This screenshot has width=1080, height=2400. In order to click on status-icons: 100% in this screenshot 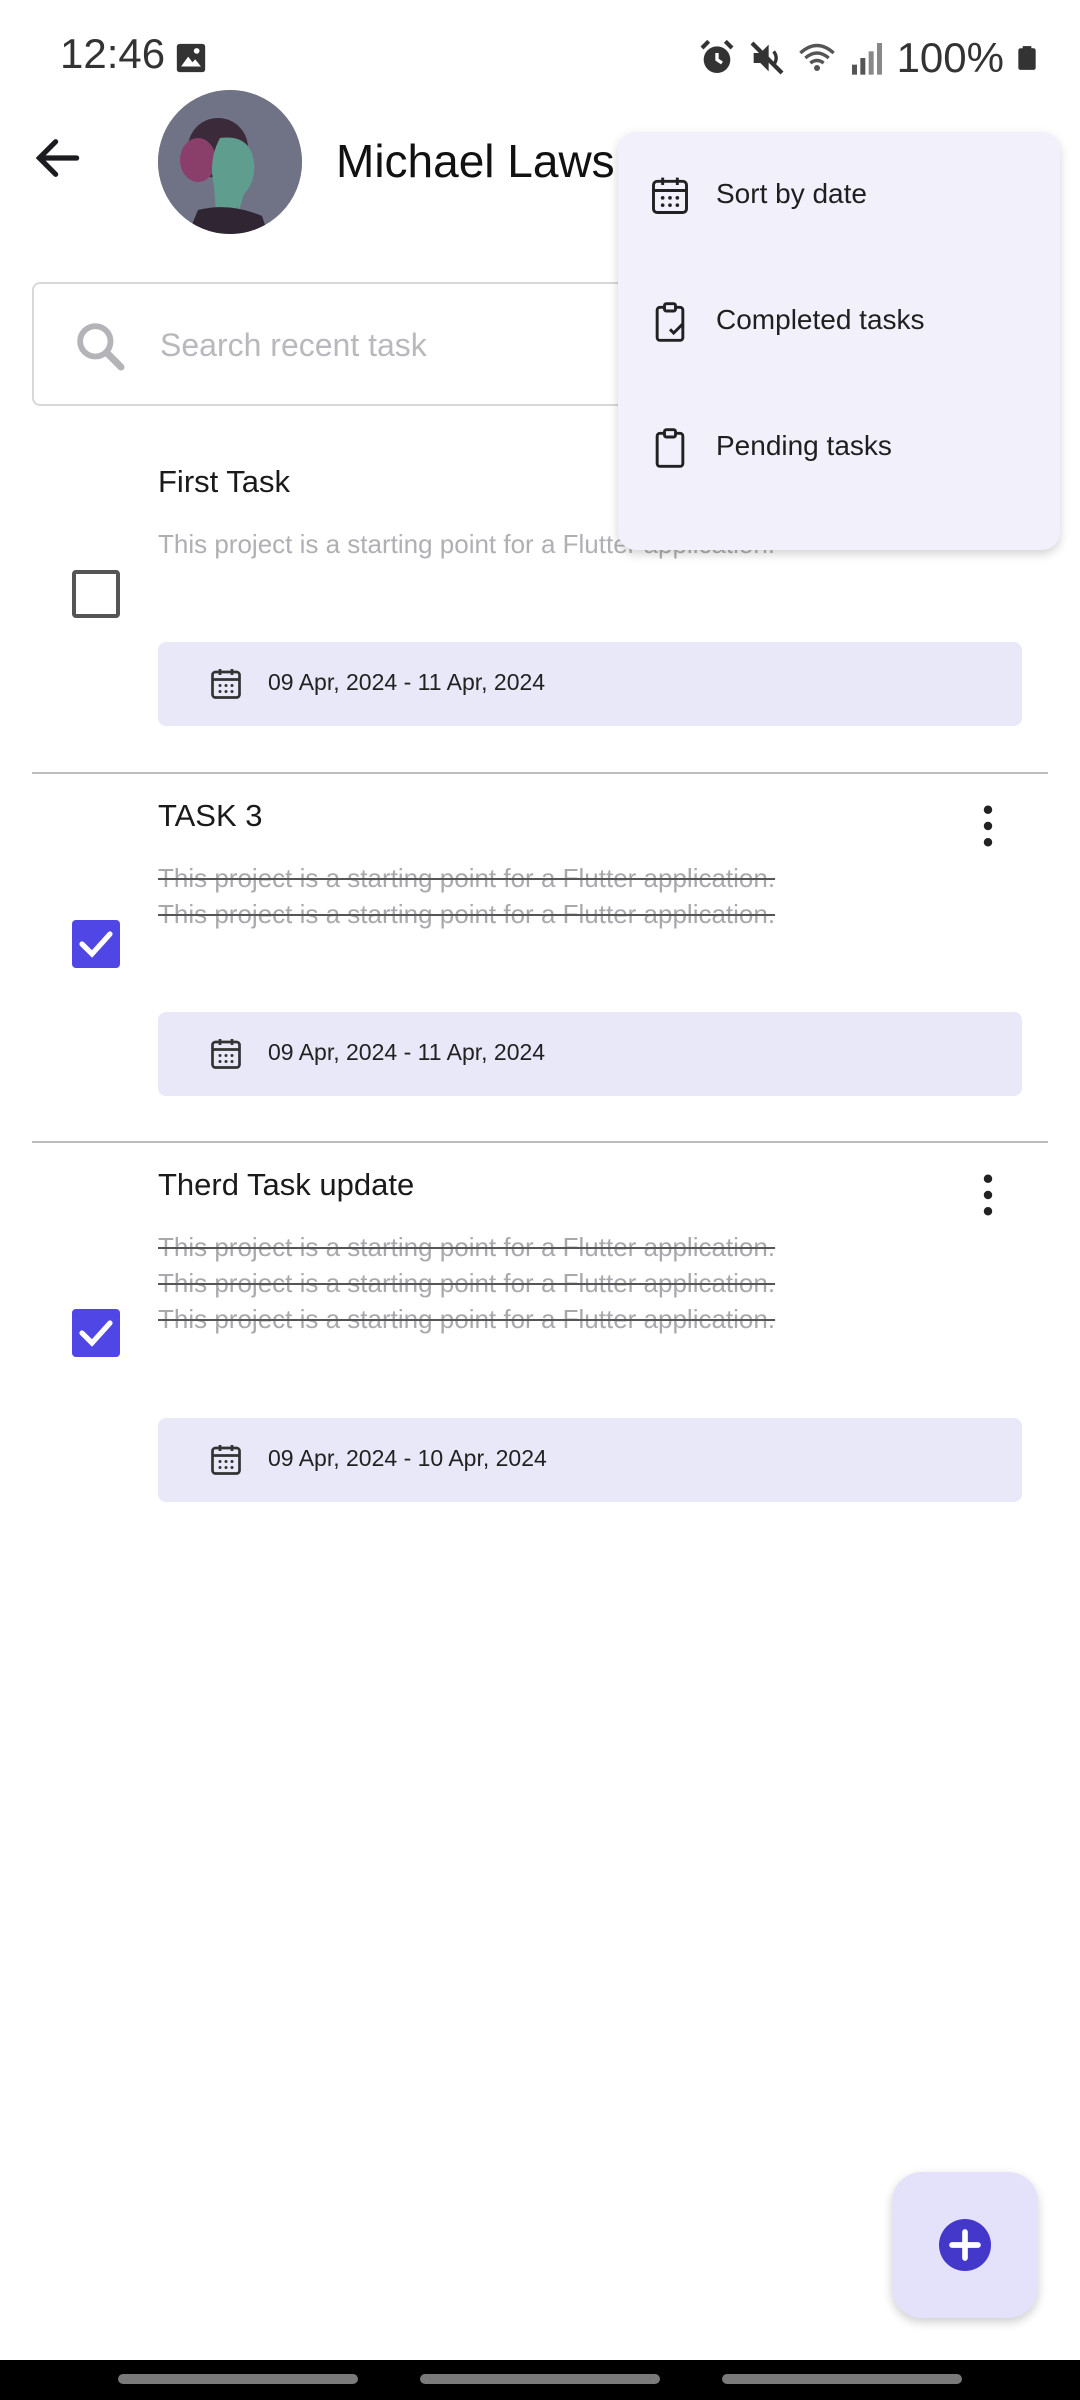, I will do `click(868, 58)`.